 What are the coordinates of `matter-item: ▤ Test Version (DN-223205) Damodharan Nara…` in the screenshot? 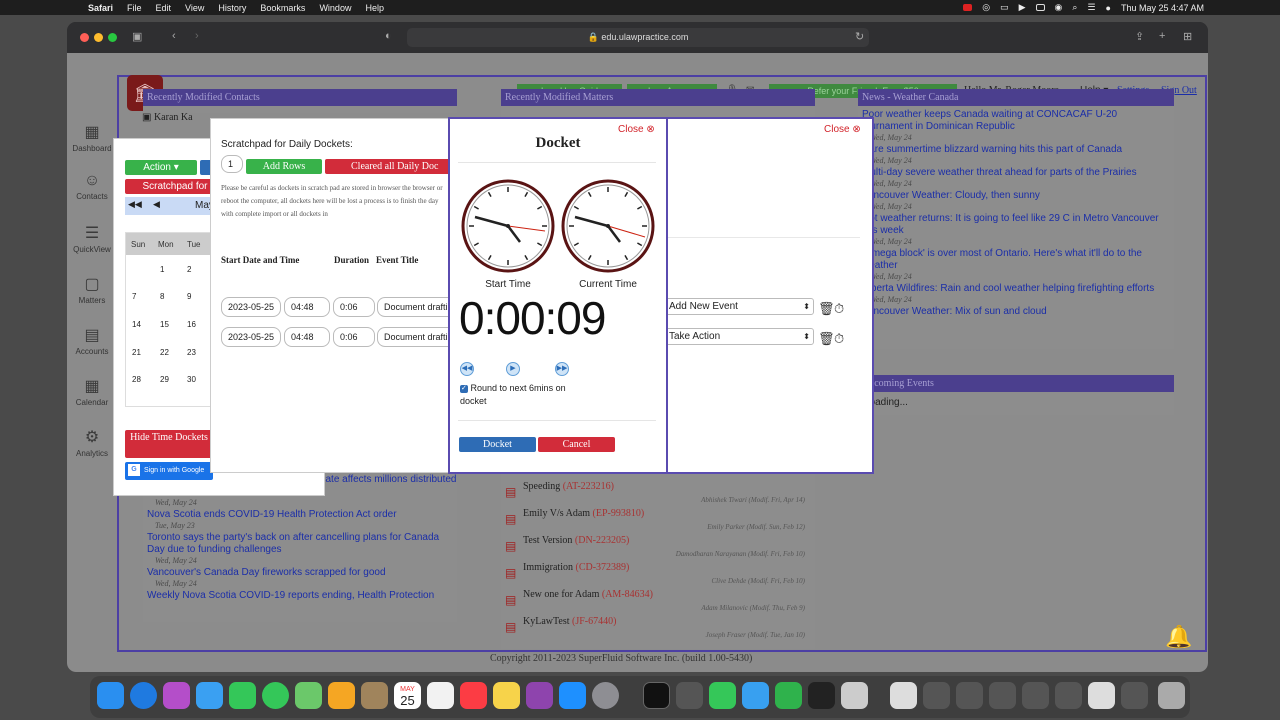 It's located at (656, 548).